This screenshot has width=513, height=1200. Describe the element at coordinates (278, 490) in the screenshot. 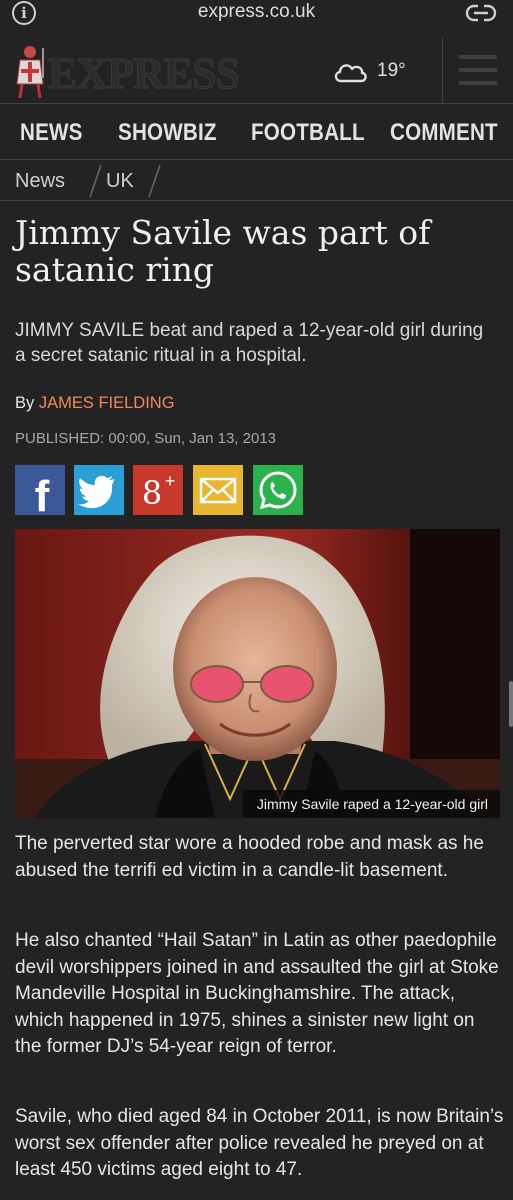

I see `whatsapp-share-button` at that location.